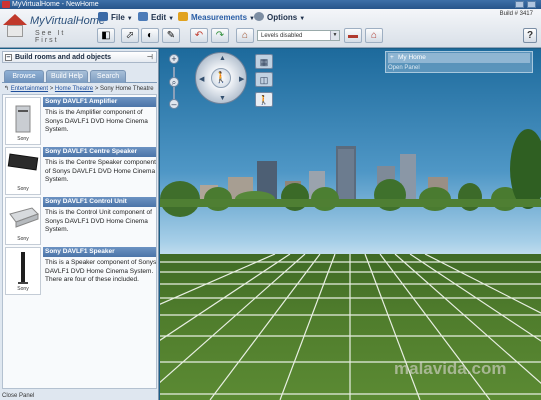 The image size is (541, 400). I want to click on brush-tool-button: ✎, so click(171, 35).